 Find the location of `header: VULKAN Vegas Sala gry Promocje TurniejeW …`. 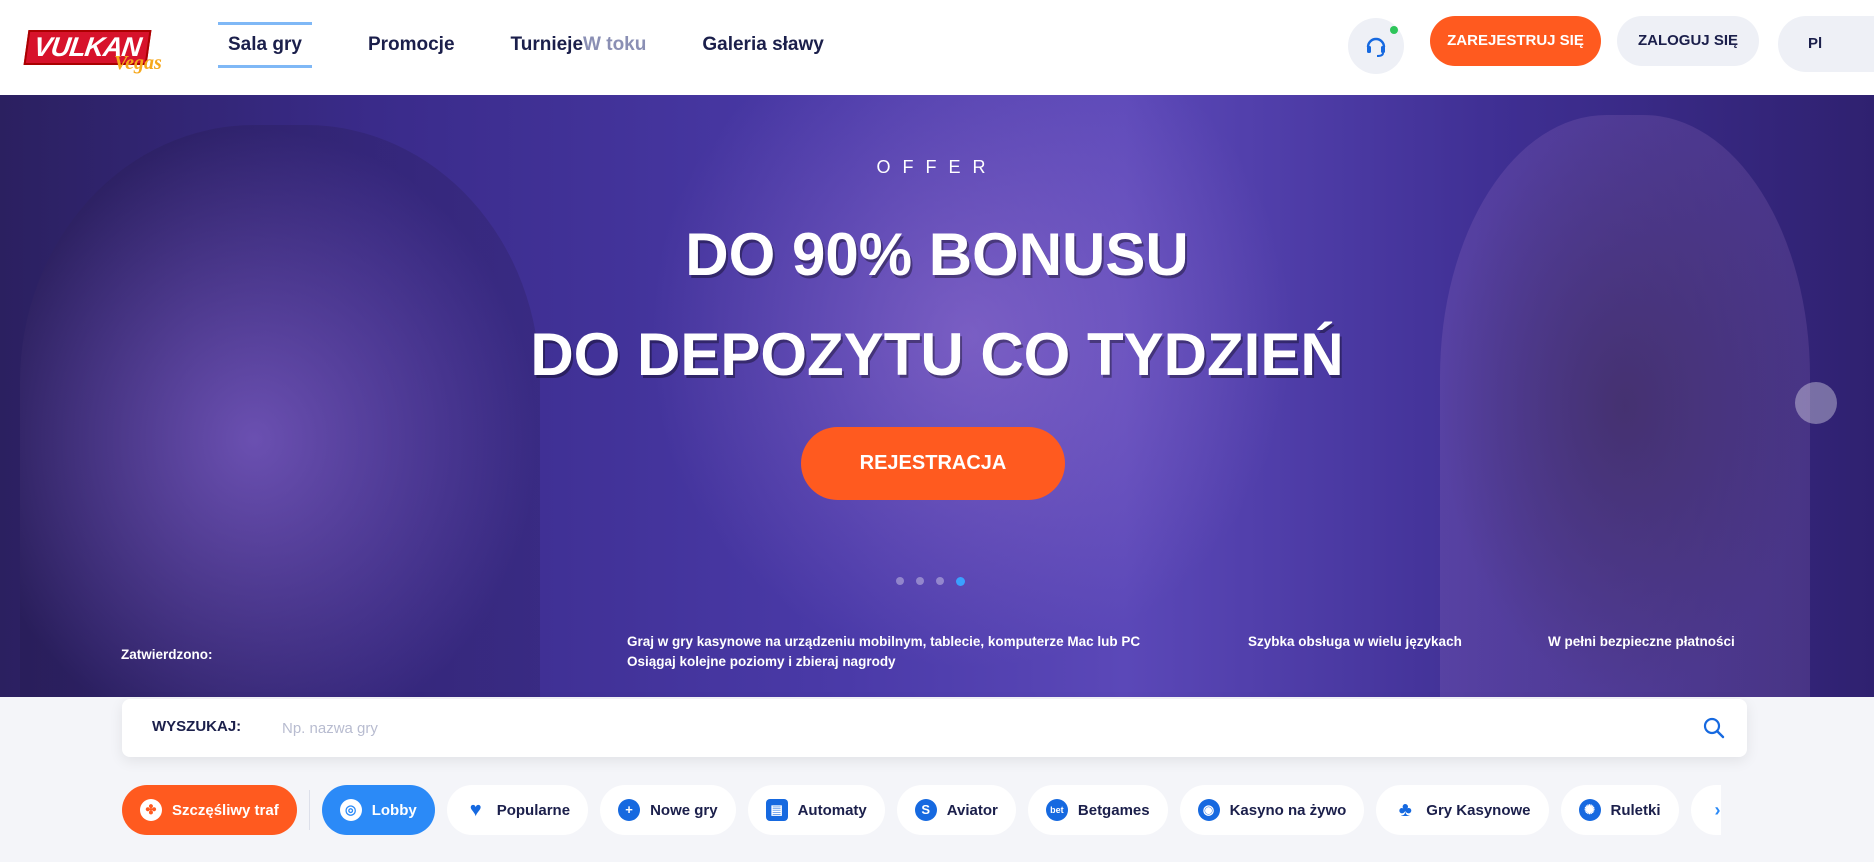

header: VULKAN Vegas Sala gry Promocje TurniejeW … is located at coordinates (937, 47).